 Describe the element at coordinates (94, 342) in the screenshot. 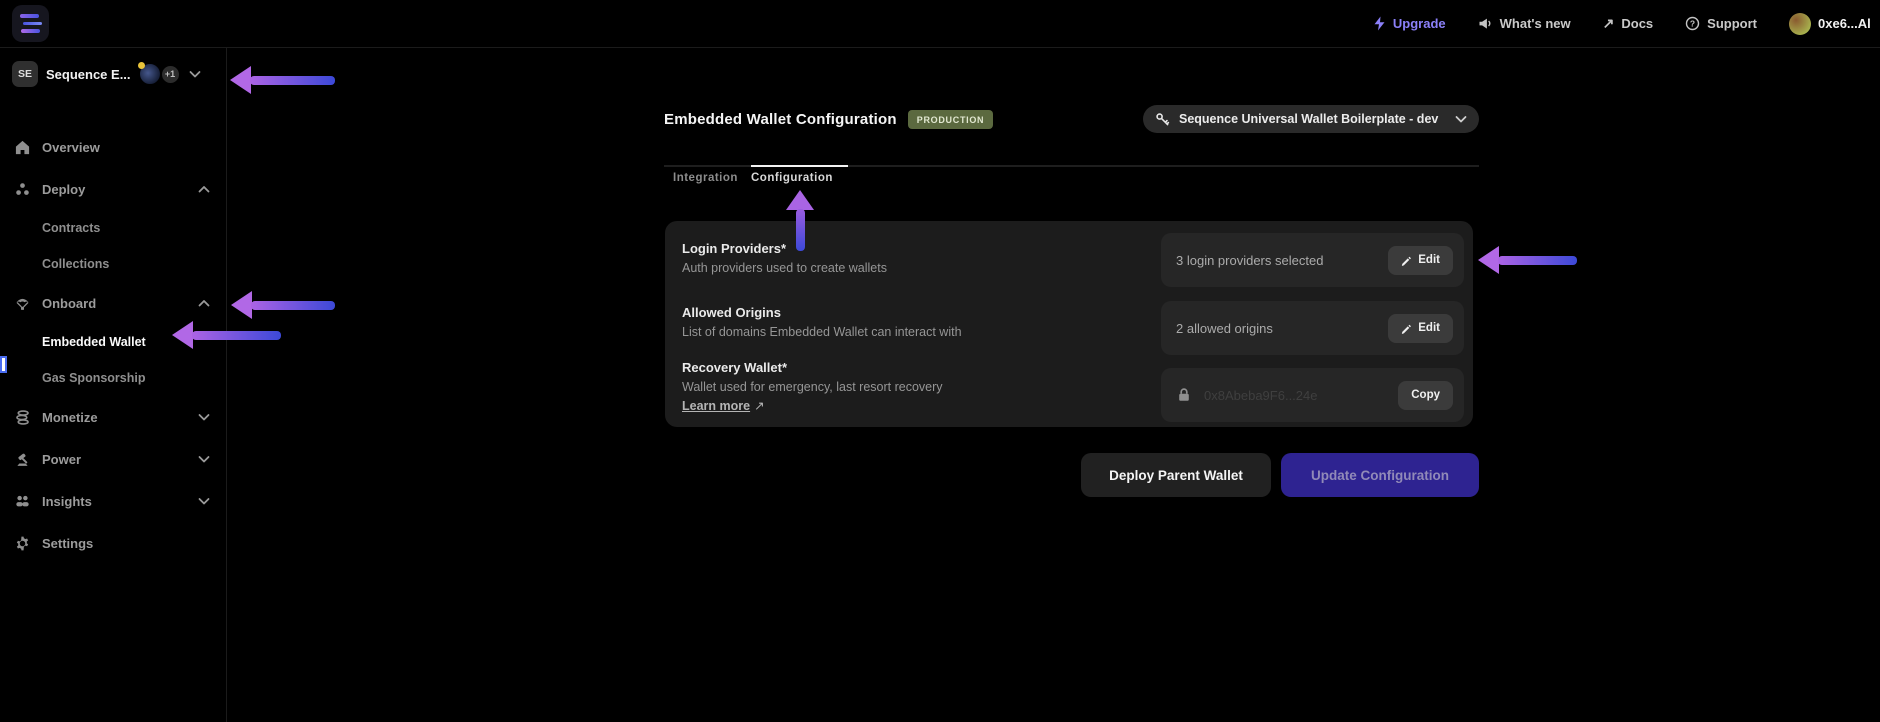

I see `sidebar-item-label: Embedded Wallet` at that location.